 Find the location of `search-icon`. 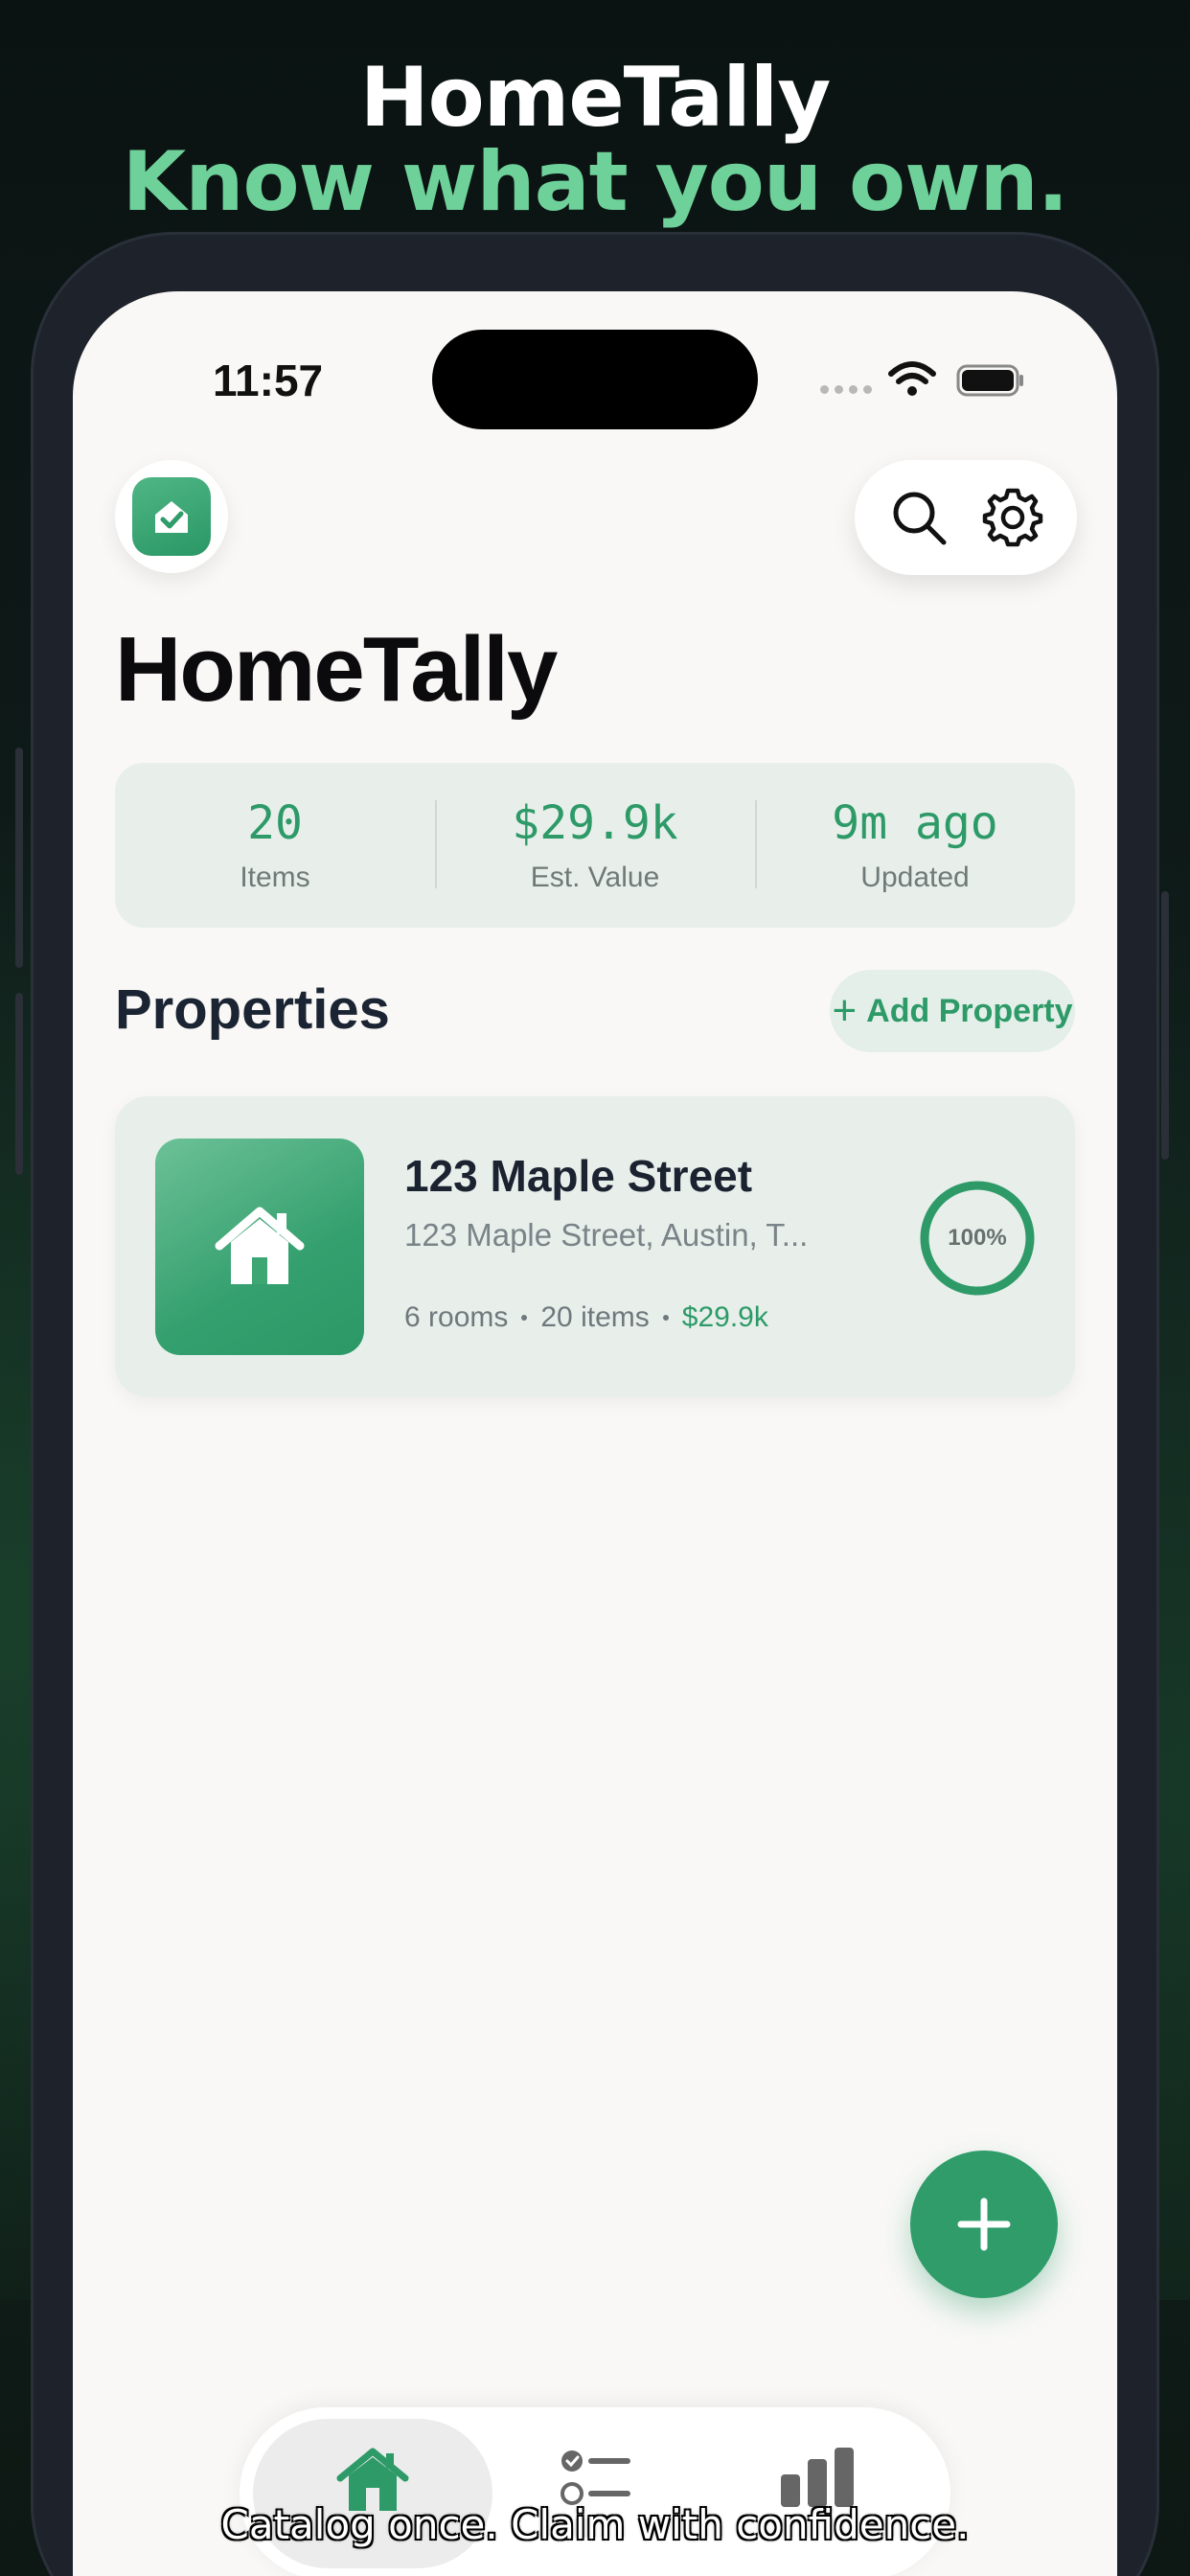

search-icon is located at coordinates (920, 518).